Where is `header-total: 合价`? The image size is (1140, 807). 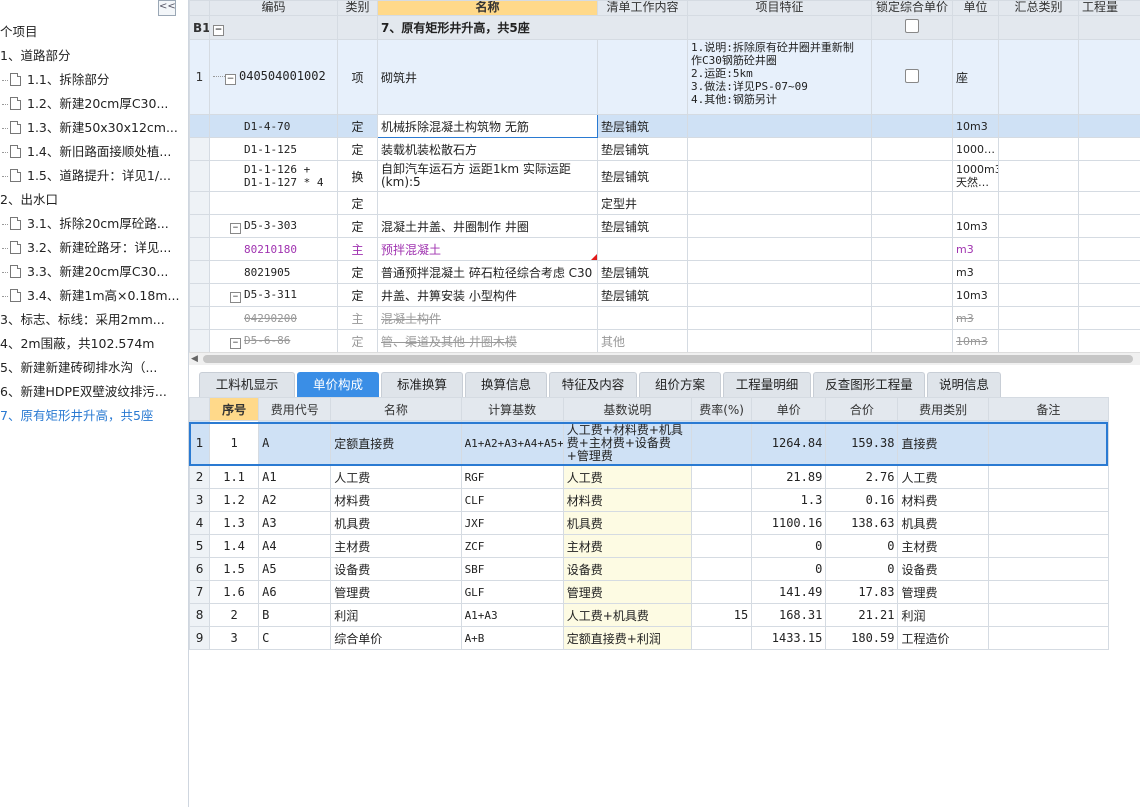
header-total: 合价 is located at coordinates (862, 409).